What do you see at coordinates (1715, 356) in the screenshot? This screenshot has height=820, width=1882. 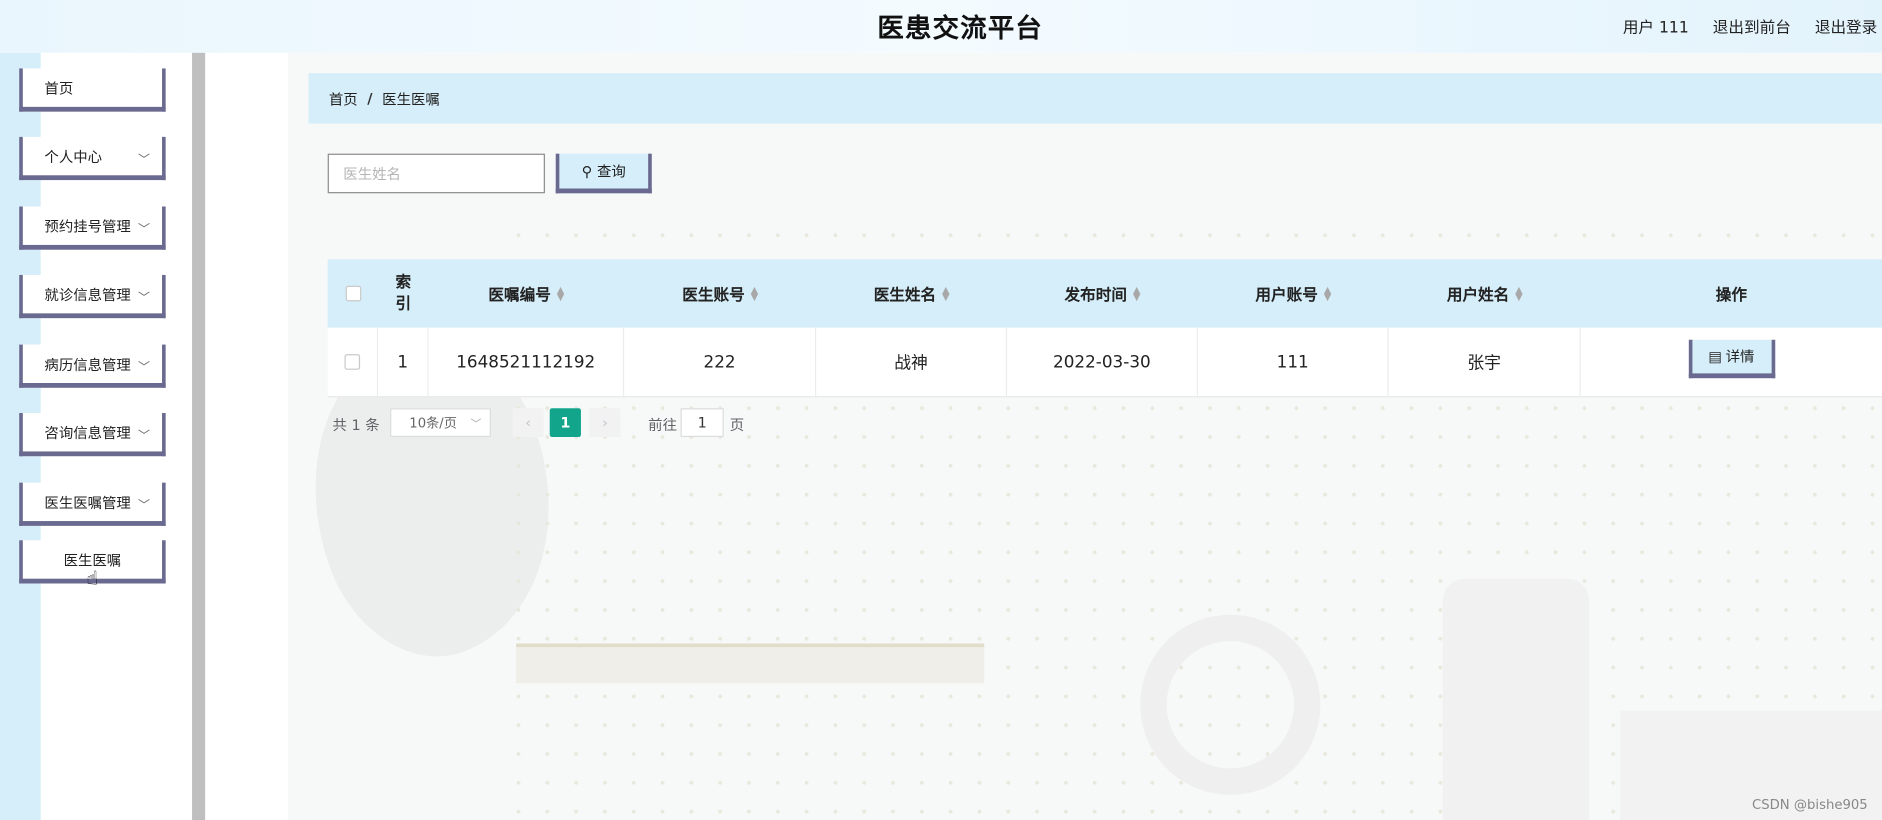 I see `document-icon: ▤` at bounding box center [1715, 356].